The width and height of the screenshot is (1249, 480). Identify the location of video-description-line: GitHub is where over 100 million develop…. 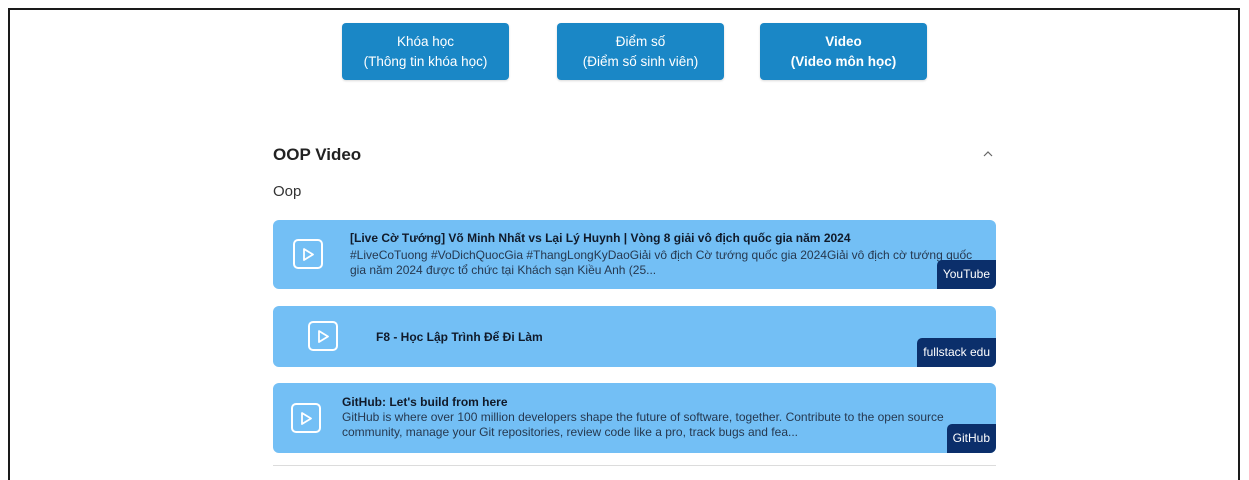
(643, 417).